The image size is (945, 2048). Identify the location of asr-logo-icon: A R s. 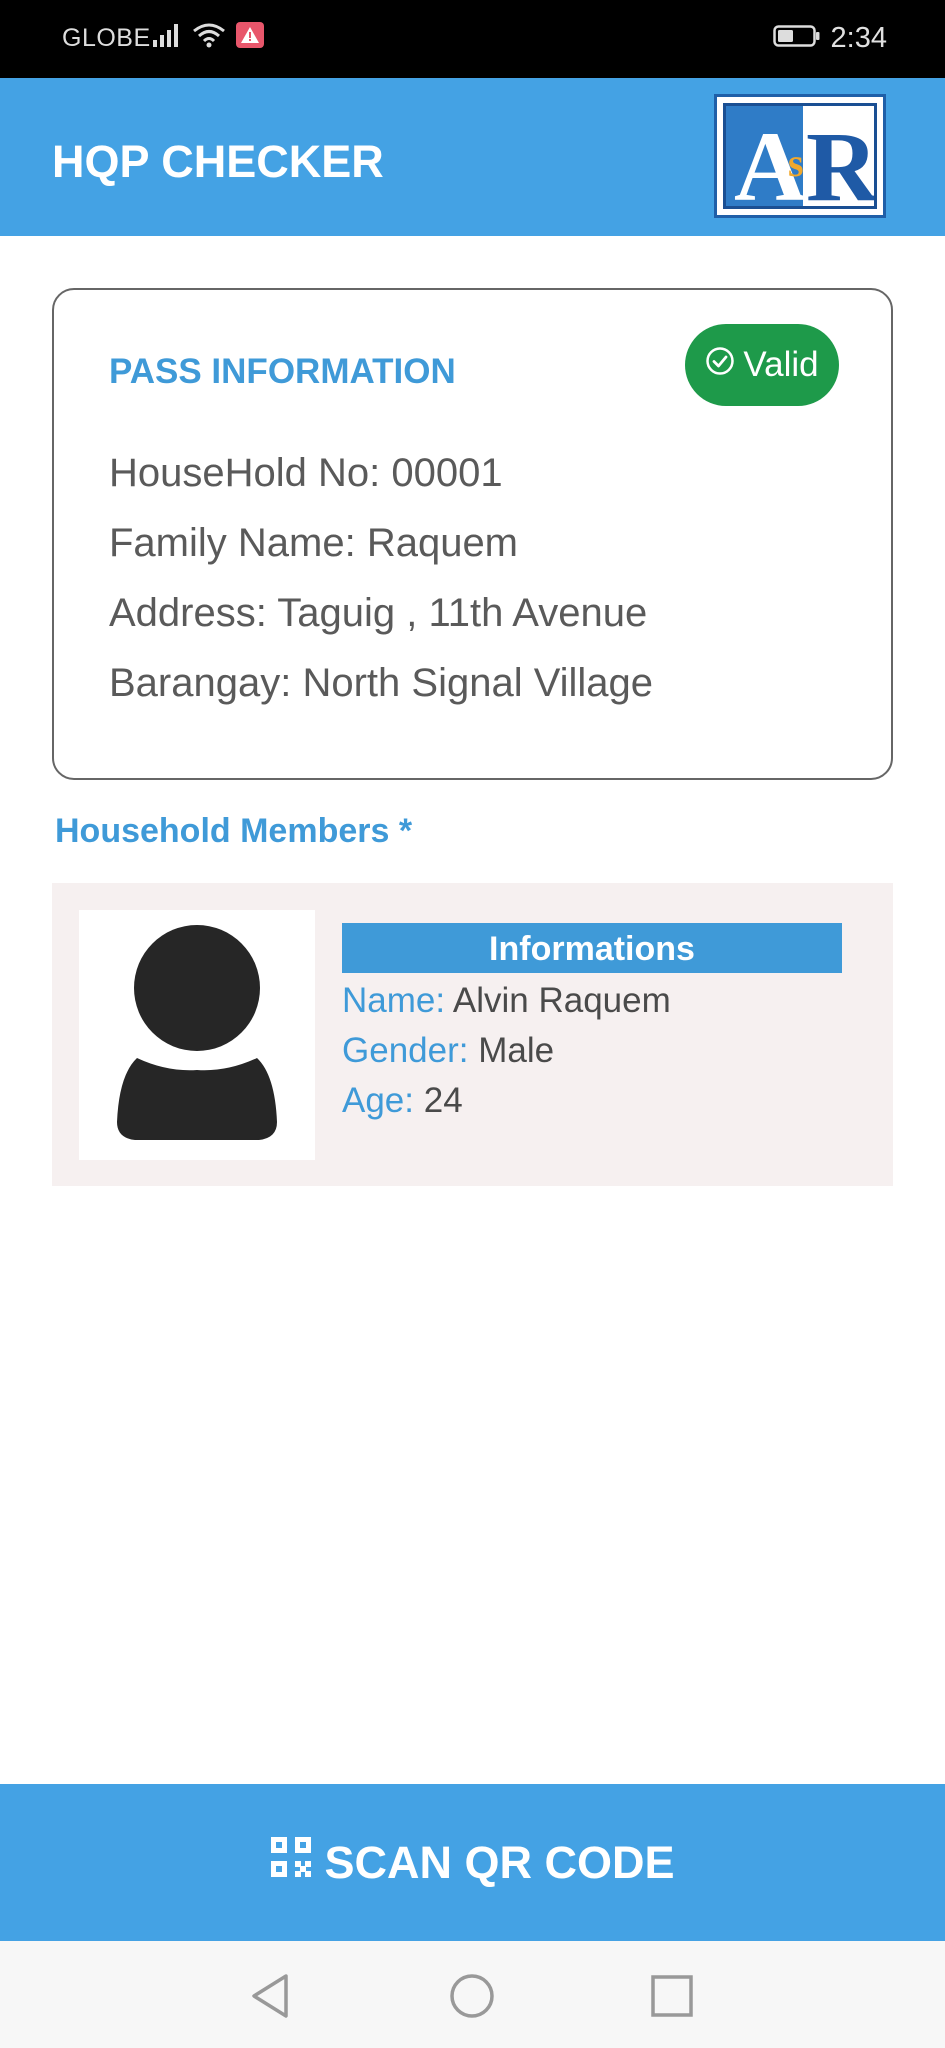
(800, 156).